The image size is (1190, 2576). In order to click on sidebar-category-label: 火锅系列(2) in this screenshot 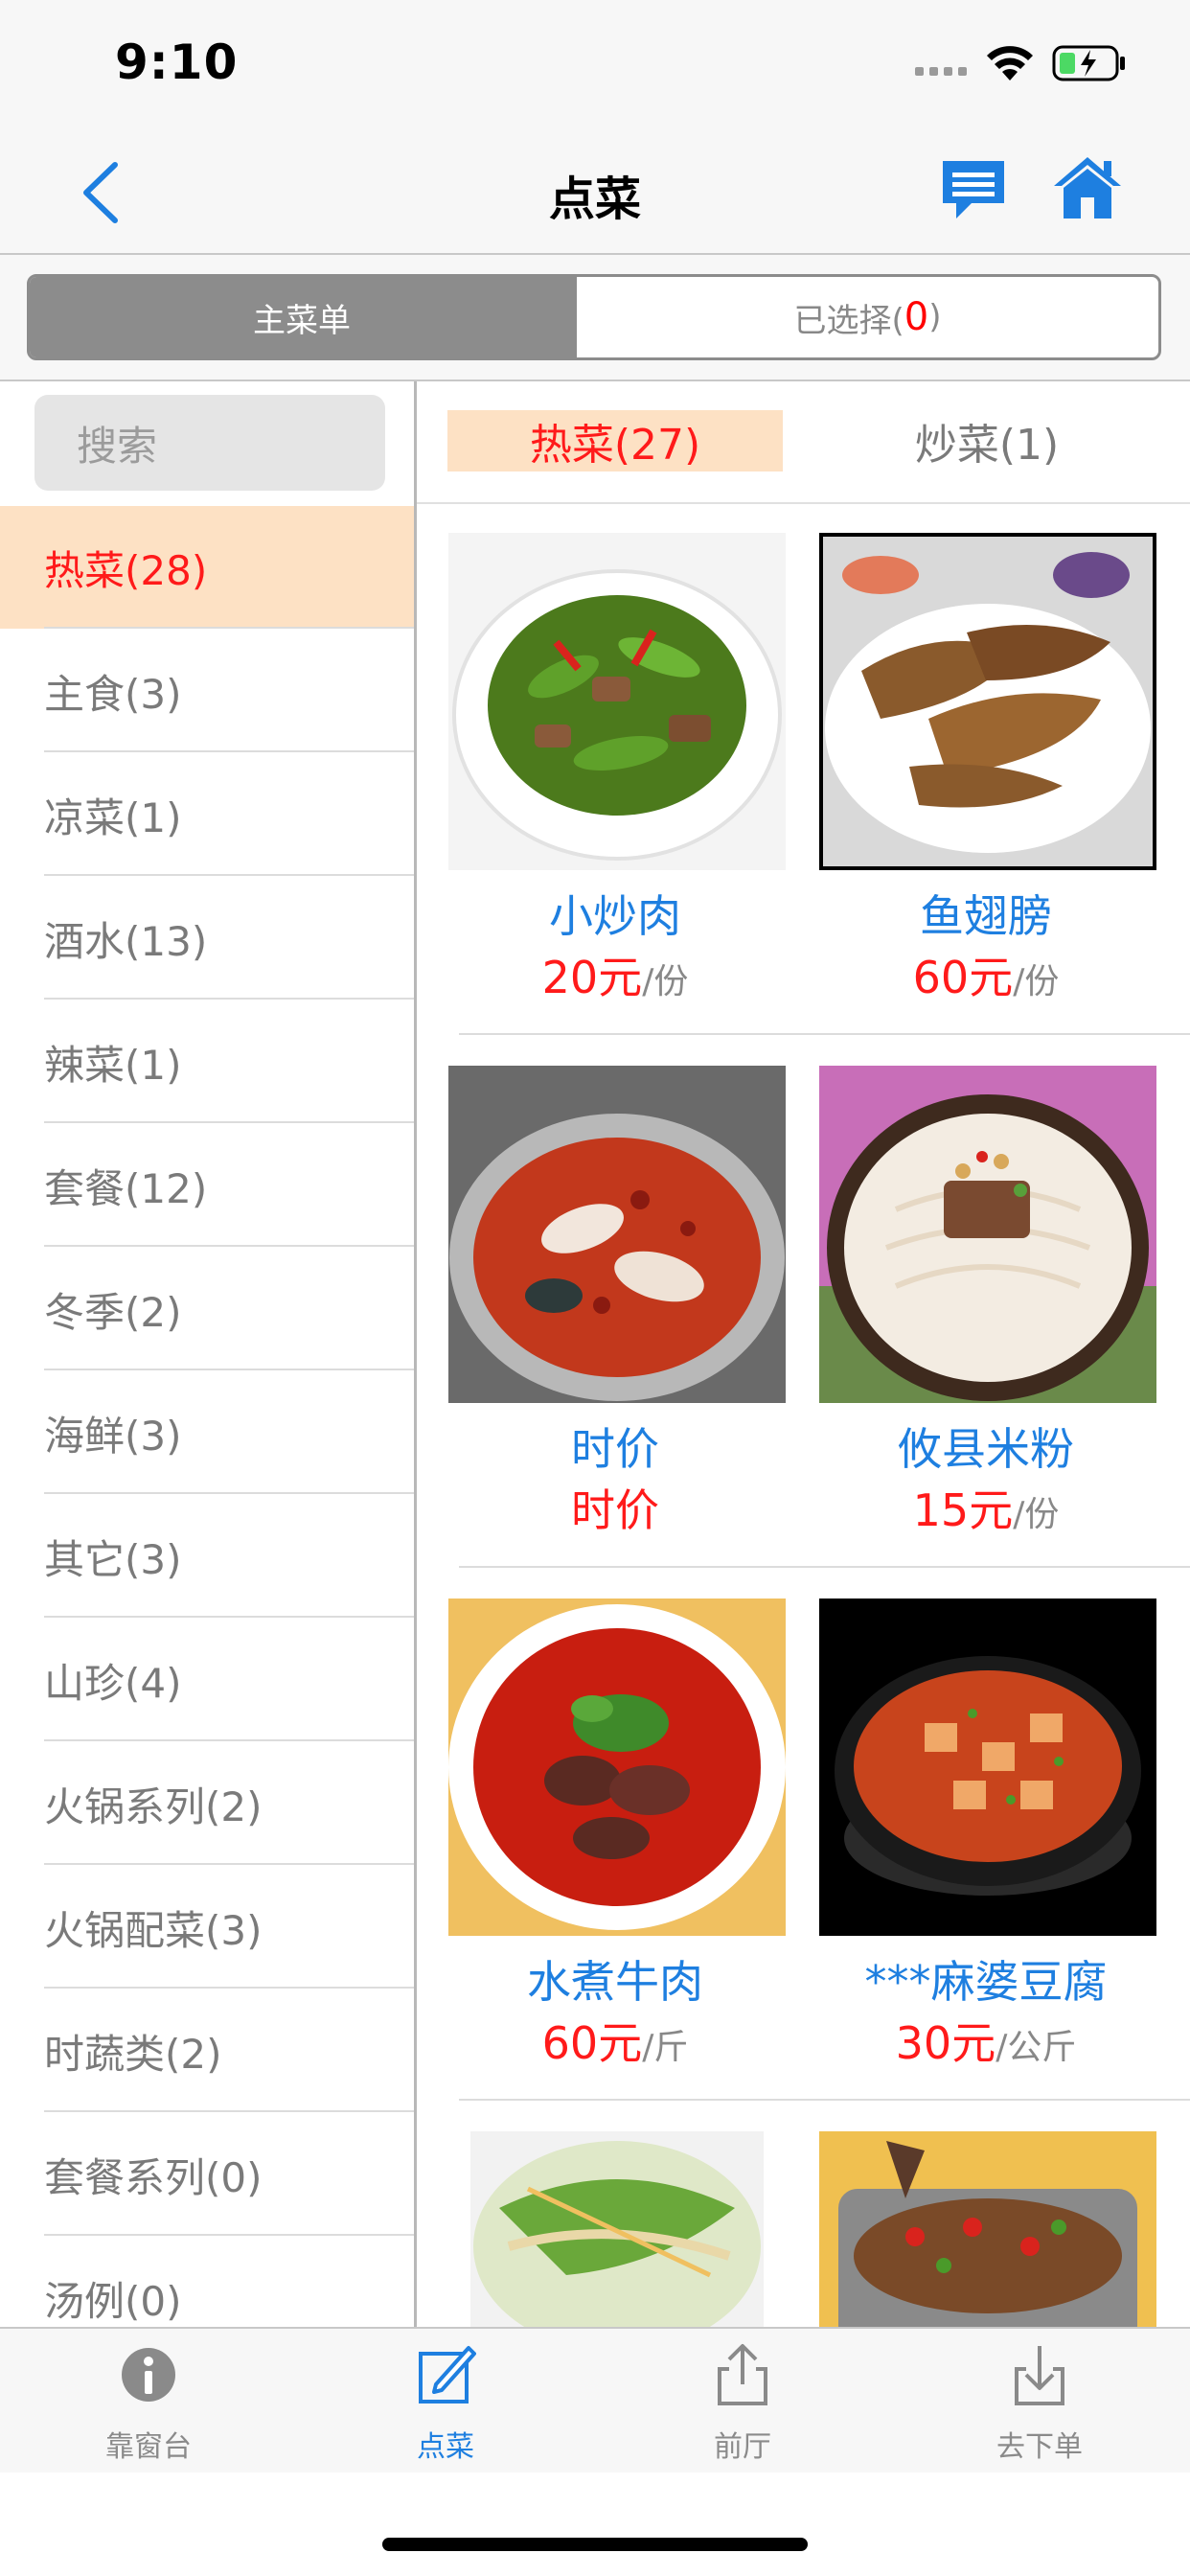, I will do `click(154, 1806)`.